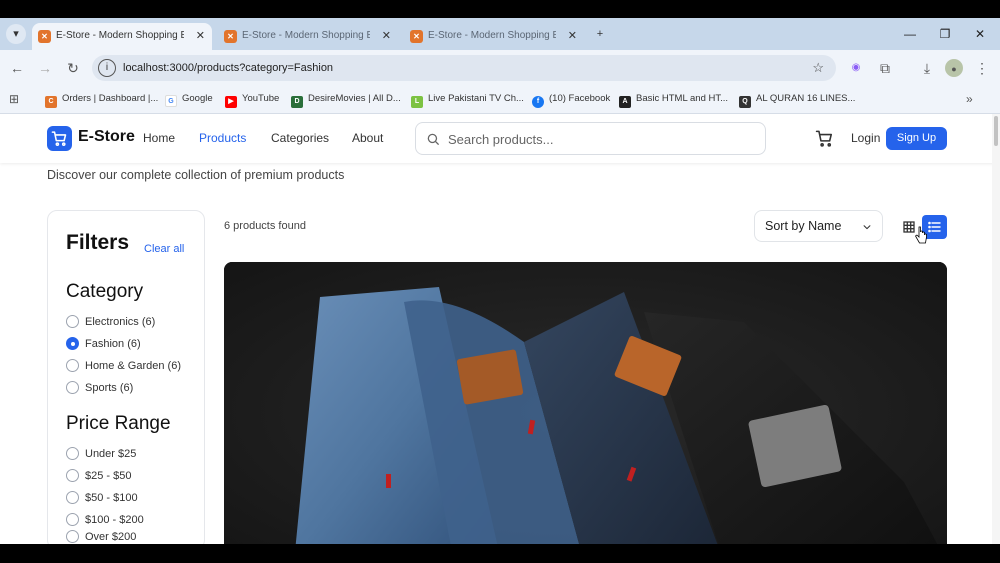 The height and width of the screenshot is (563, 1000). Describe the element at coordinates (433, 139) in the screenshot. I see `search-icon` at that location.